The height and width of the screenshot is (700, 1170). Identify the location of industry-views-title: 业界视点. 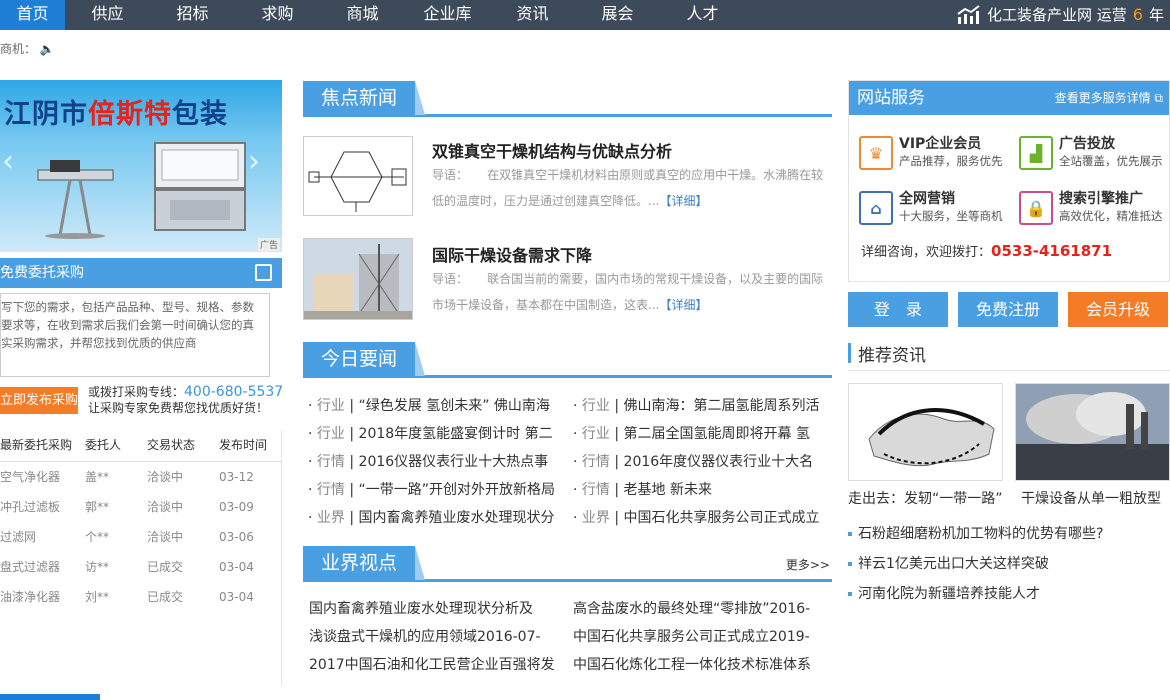
(364, 563).